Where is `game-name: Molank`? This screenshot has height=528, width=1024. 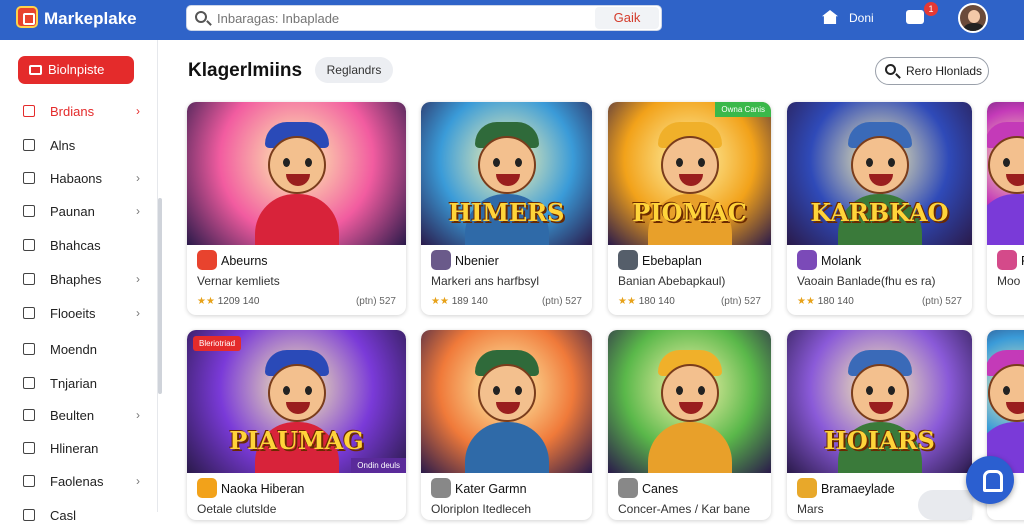 game-name: Molank is located at coordinates (841, 261).